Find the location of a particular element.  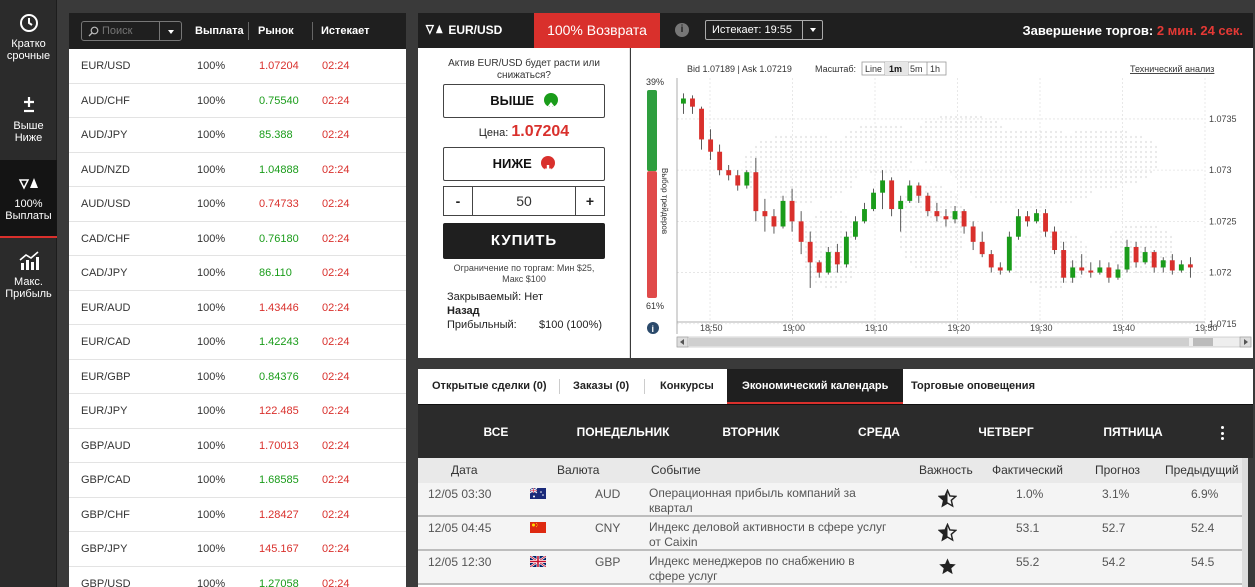

tab-economic-calendar: Экономический календарь is located at coordinates (815, 386).